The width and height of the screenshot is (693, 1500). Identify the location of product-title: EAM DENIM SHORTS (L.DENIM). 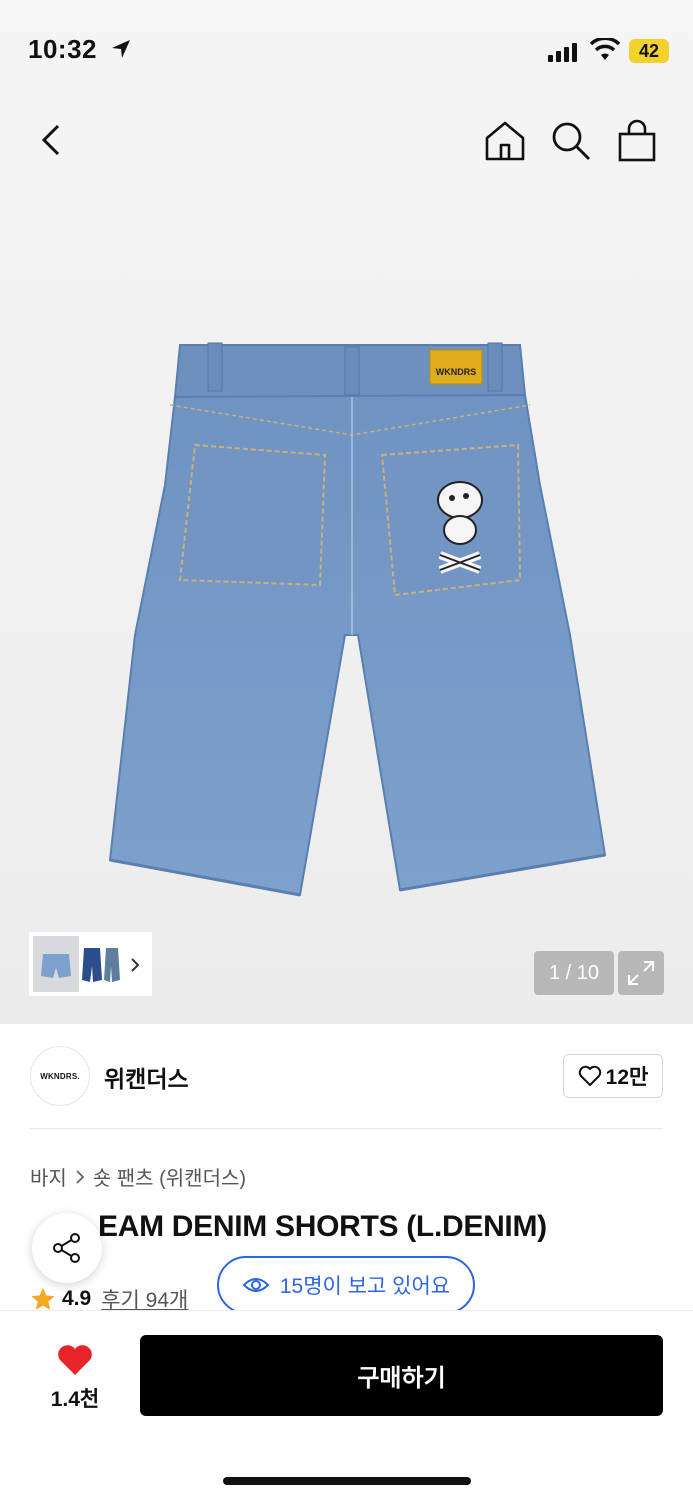
(322, 1226).